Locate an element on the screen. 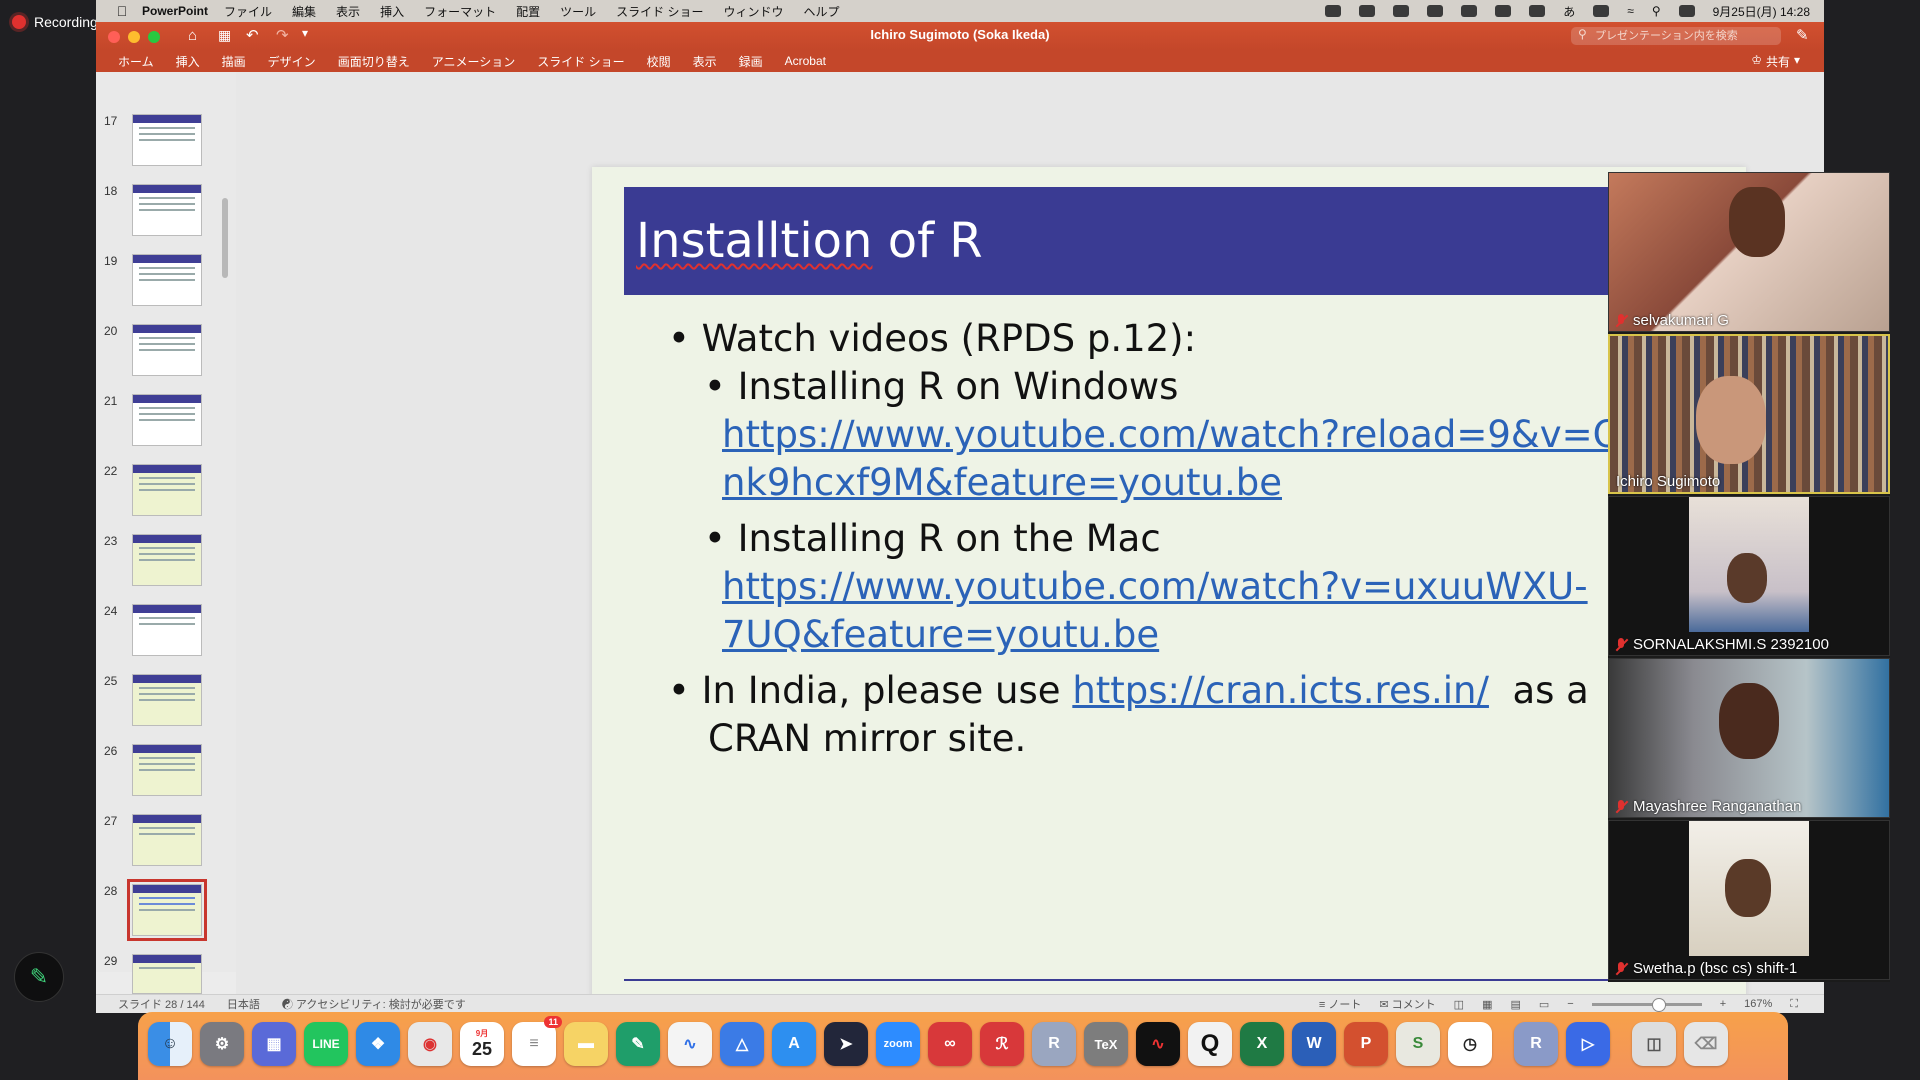  wifi-icon: ≈ is located at coordinates (1630, 11).